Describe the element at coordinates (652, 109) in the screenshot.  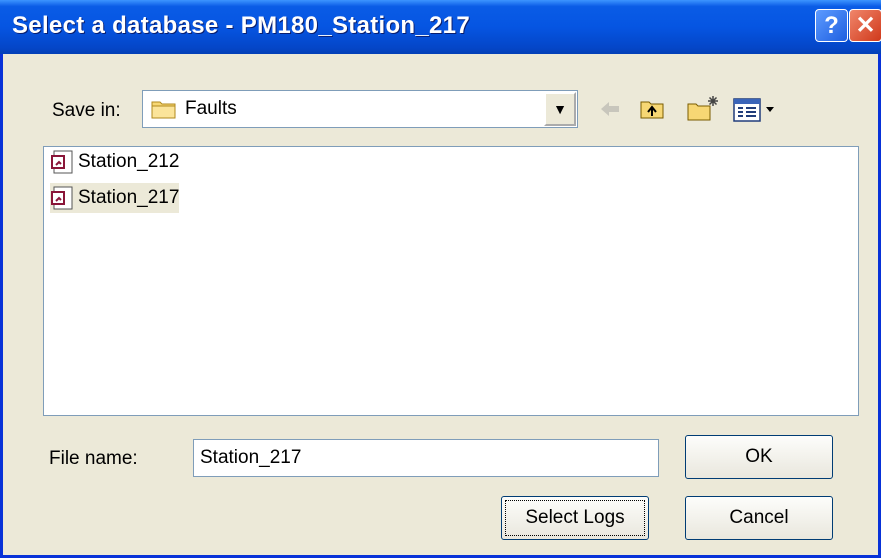
I see `up-folder-icon` at that location.